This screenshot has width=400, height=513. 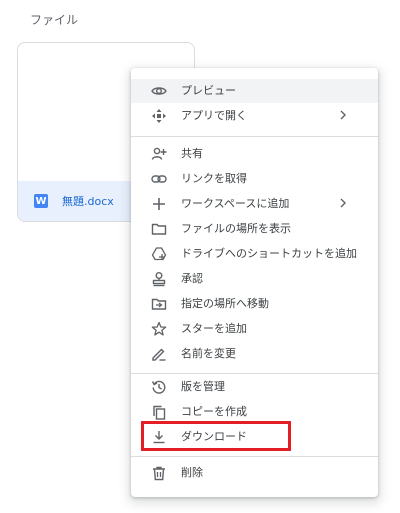 What do you see at coordinates (236, 228) in the screenshot?
I see `menu-item-label: ファイルの場所を表示` at bounding box center [236, 228].